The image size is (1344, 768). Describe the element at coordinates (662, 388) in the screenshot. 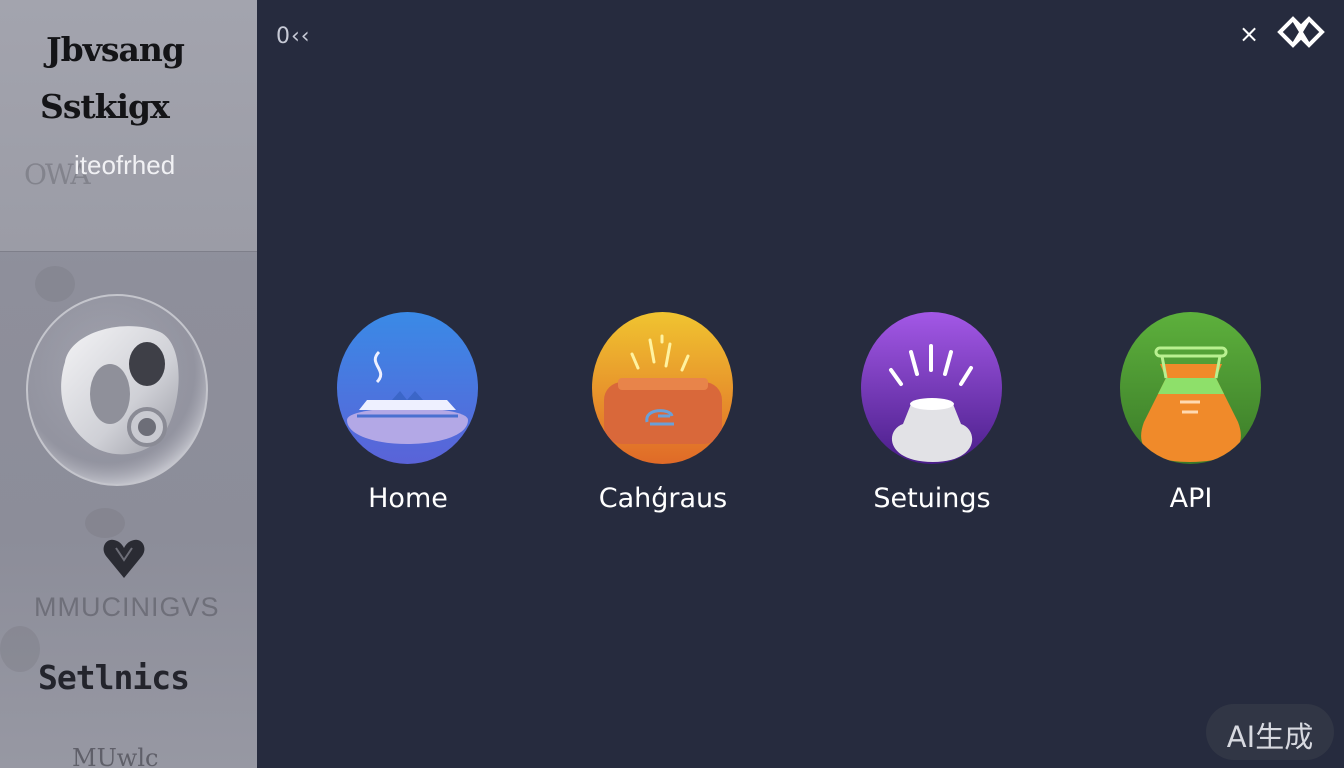

I see `categories-case-icon` at that location.